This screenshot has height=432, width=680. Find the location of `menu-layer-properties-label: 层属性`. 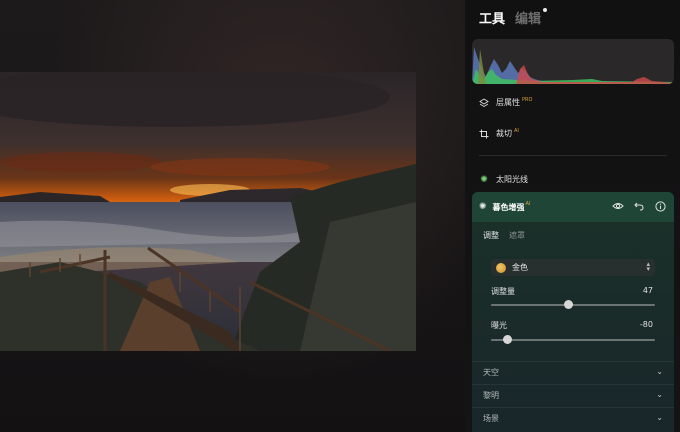

menu-layer-properties-label: 层属性 is located at coordinates (508, 102).